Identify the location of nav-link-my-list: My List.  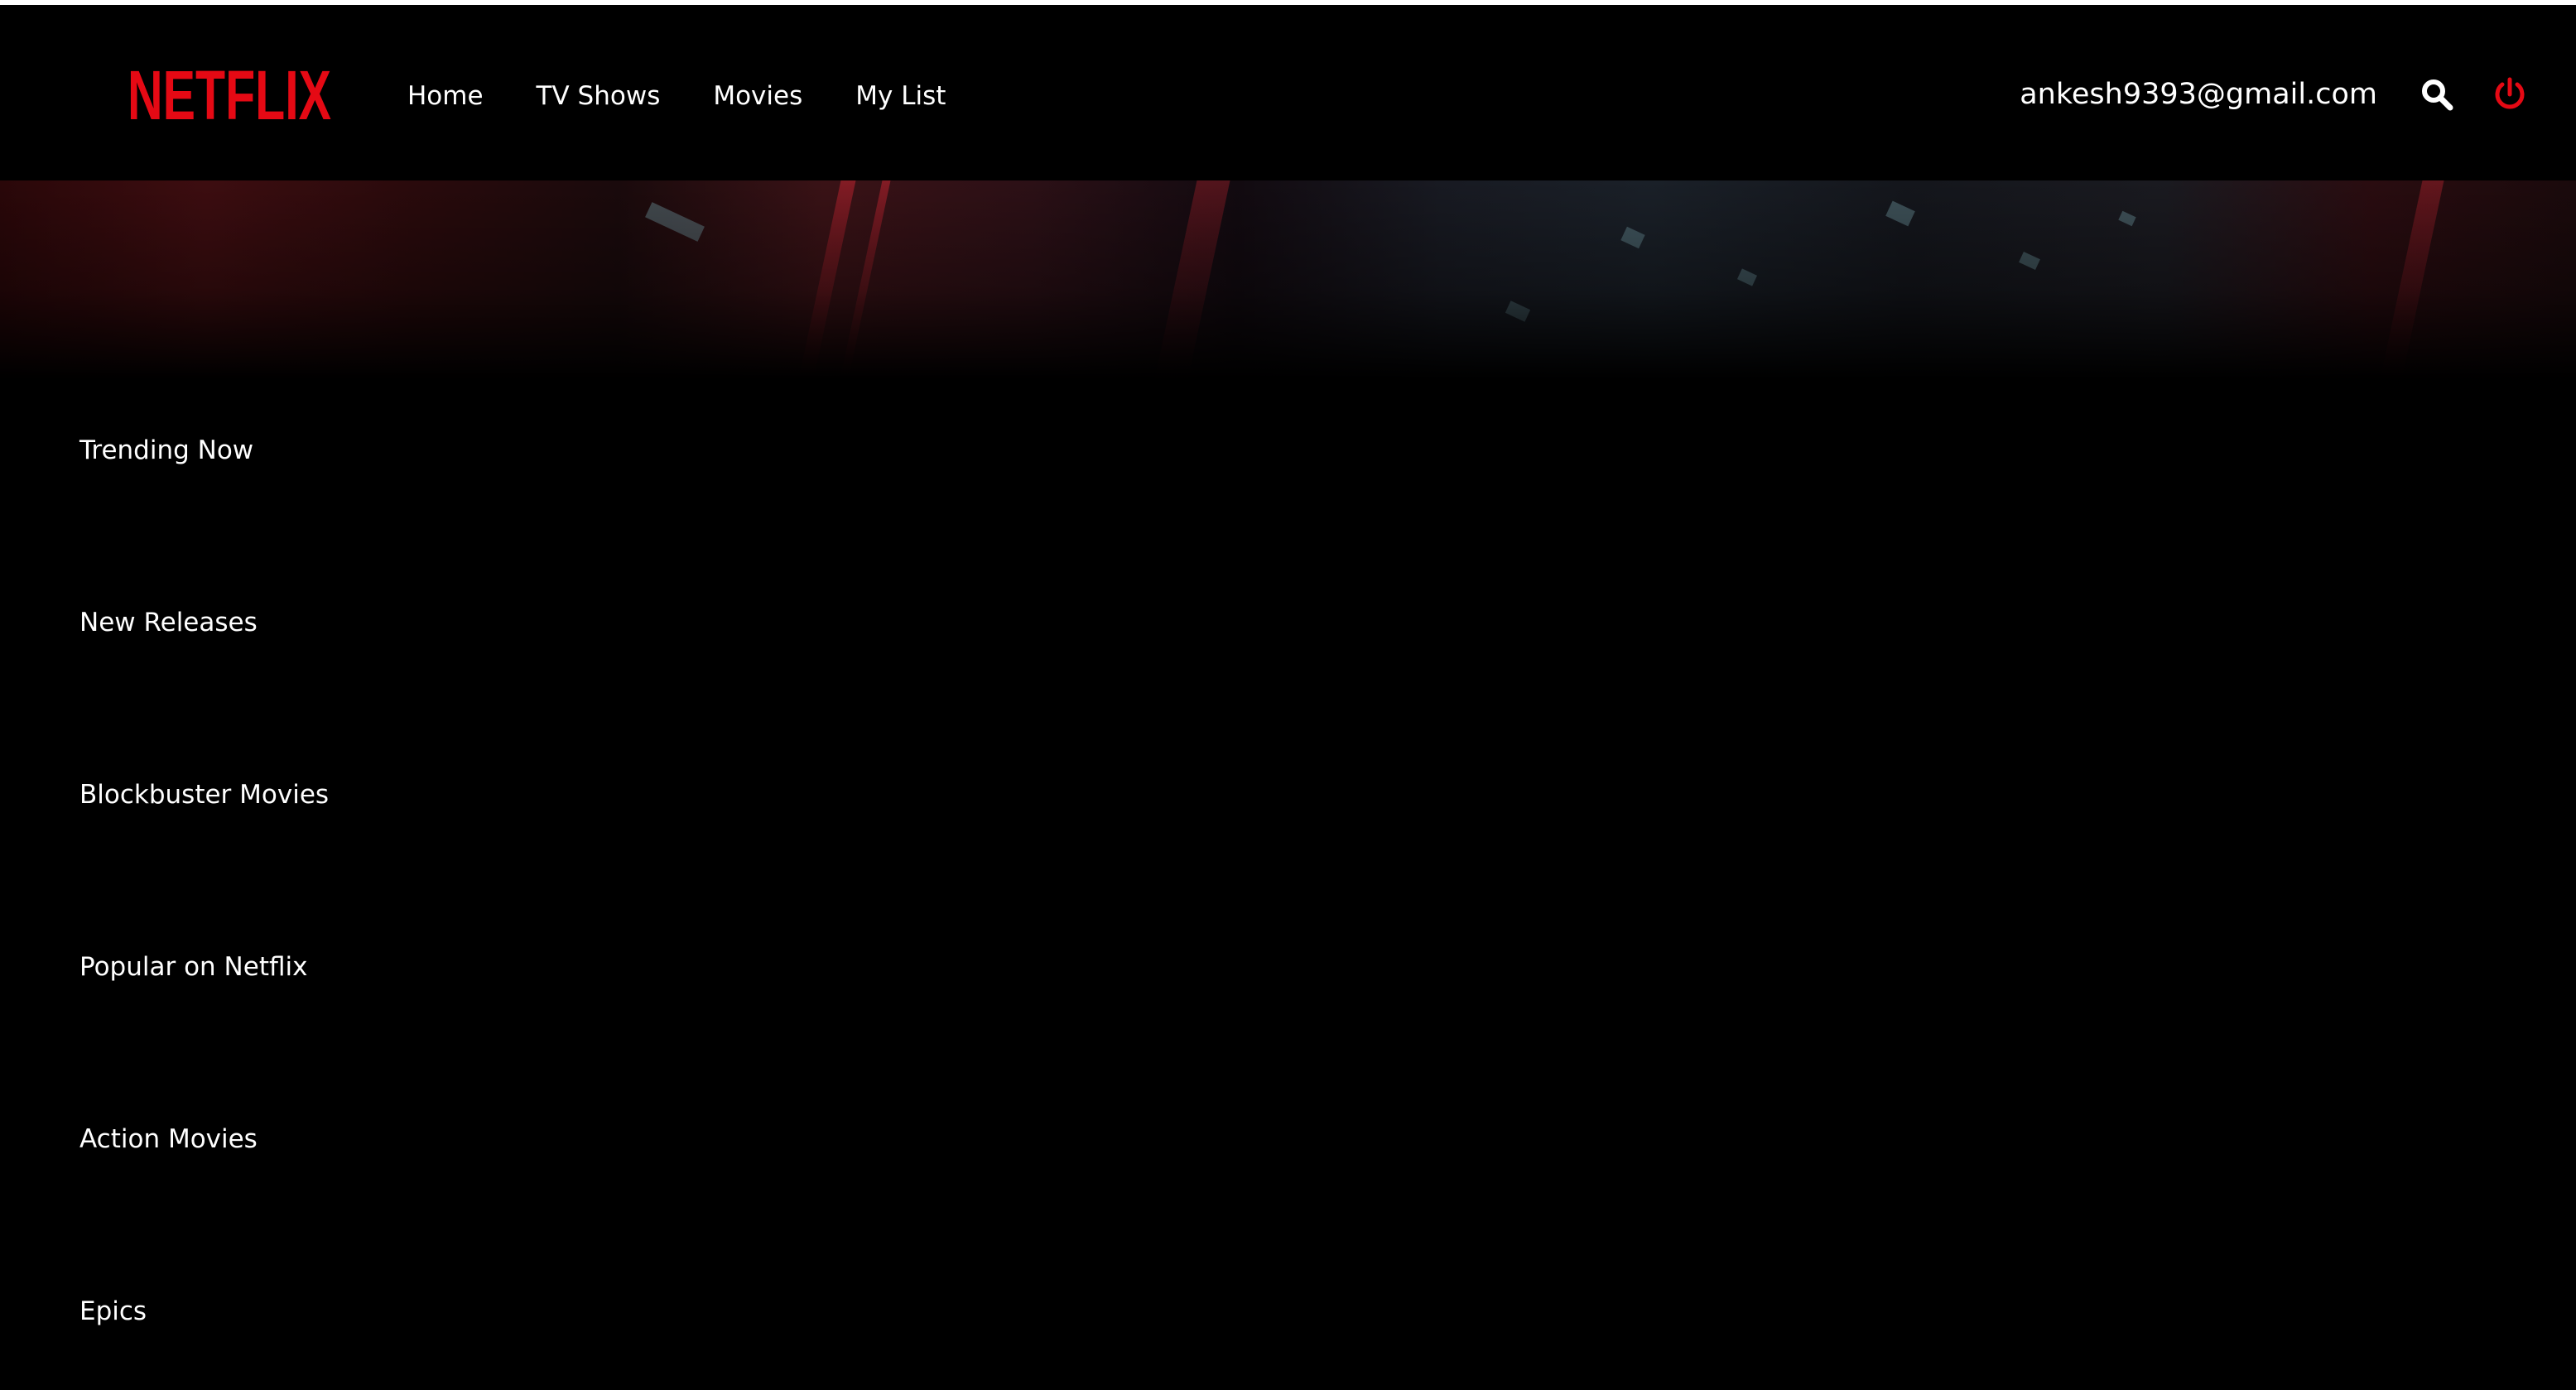
(900, 96).